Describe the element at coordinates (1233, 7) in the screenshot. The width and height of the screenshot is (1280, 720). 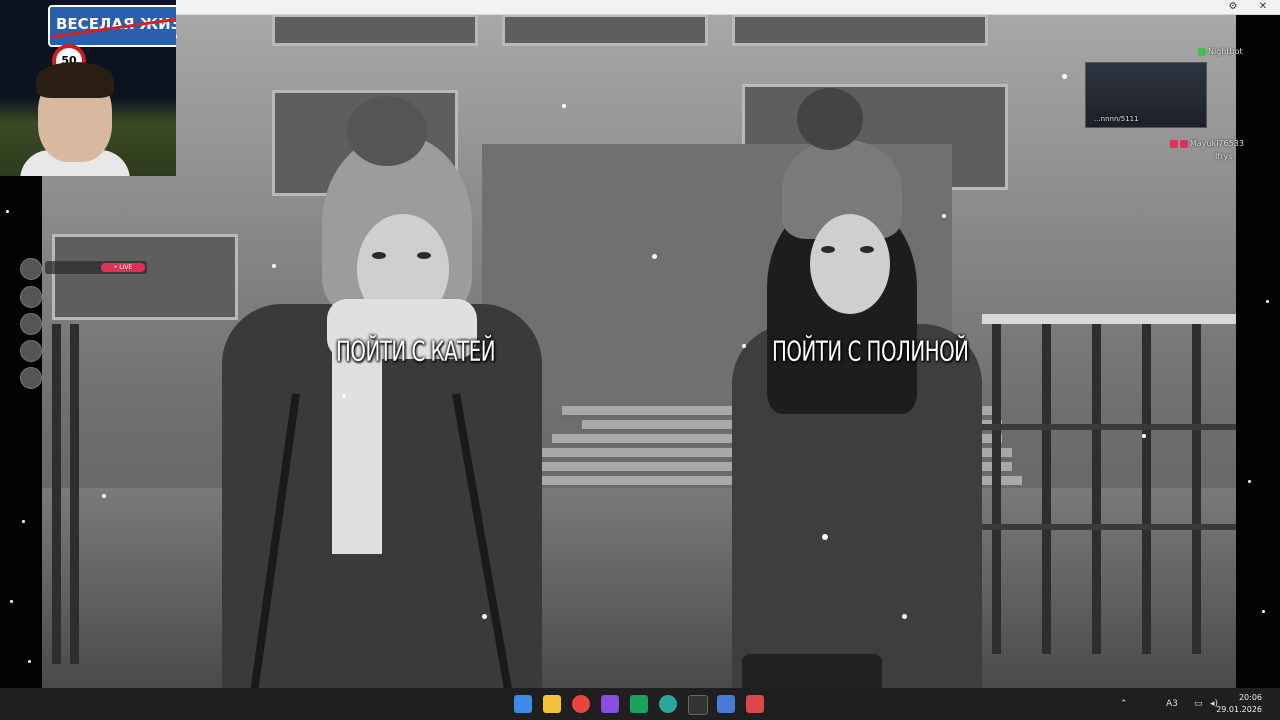
I see `settings-icon: ⚙` at that location.